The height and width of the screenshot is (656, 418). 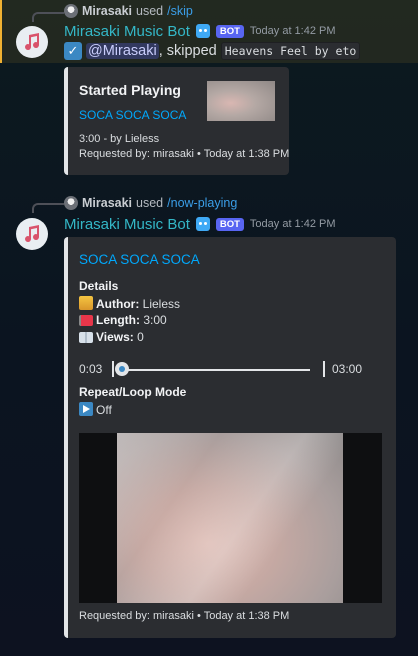 I want to click on views-row: Views: 0, so click(x=111, y=337).